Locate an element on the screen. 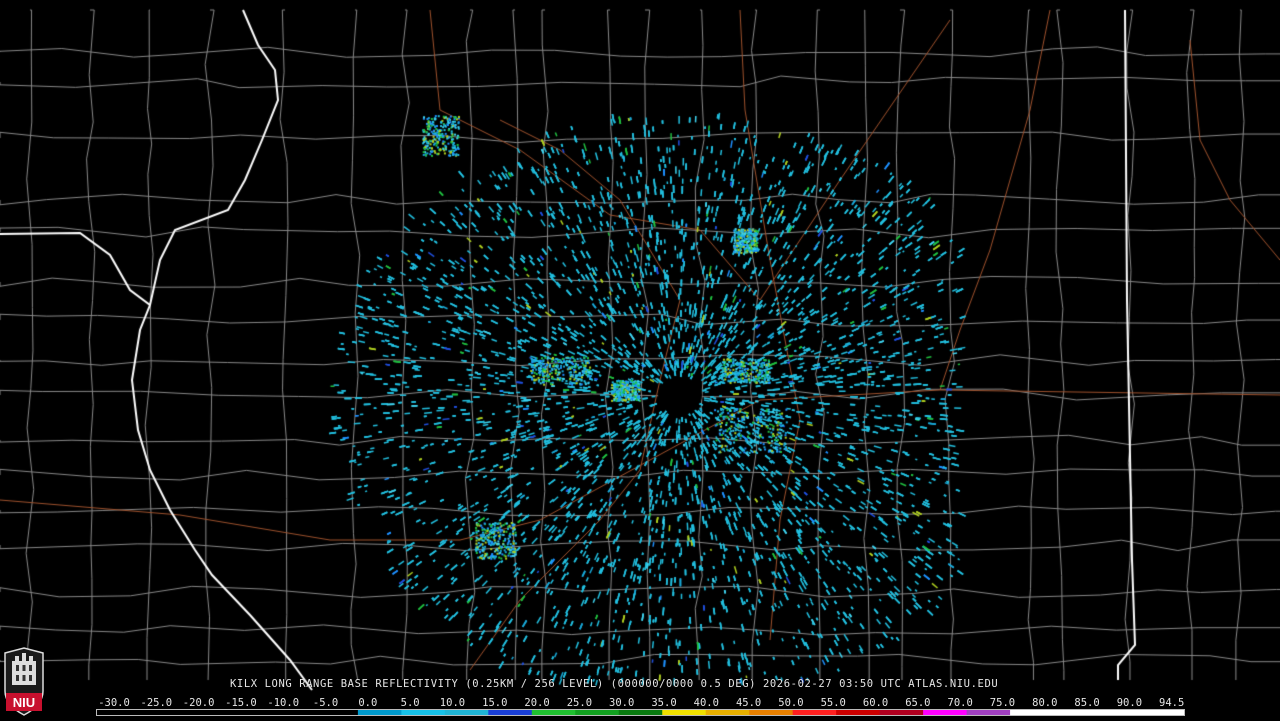  niu-logo: NIU is located at coordinates (24, 682).